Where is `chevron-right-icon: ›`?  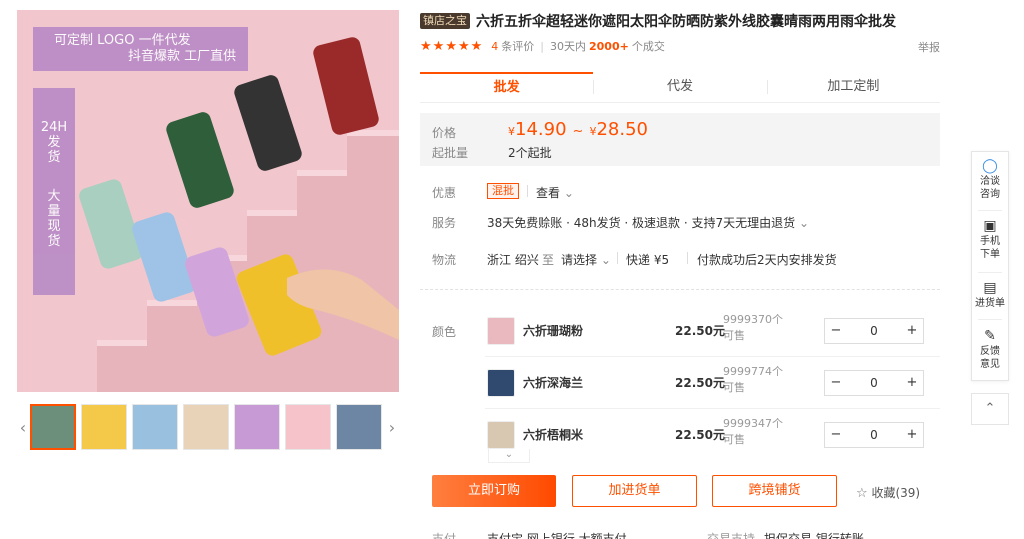
chevron-right-icon: › is located at coordinates (392, 428).